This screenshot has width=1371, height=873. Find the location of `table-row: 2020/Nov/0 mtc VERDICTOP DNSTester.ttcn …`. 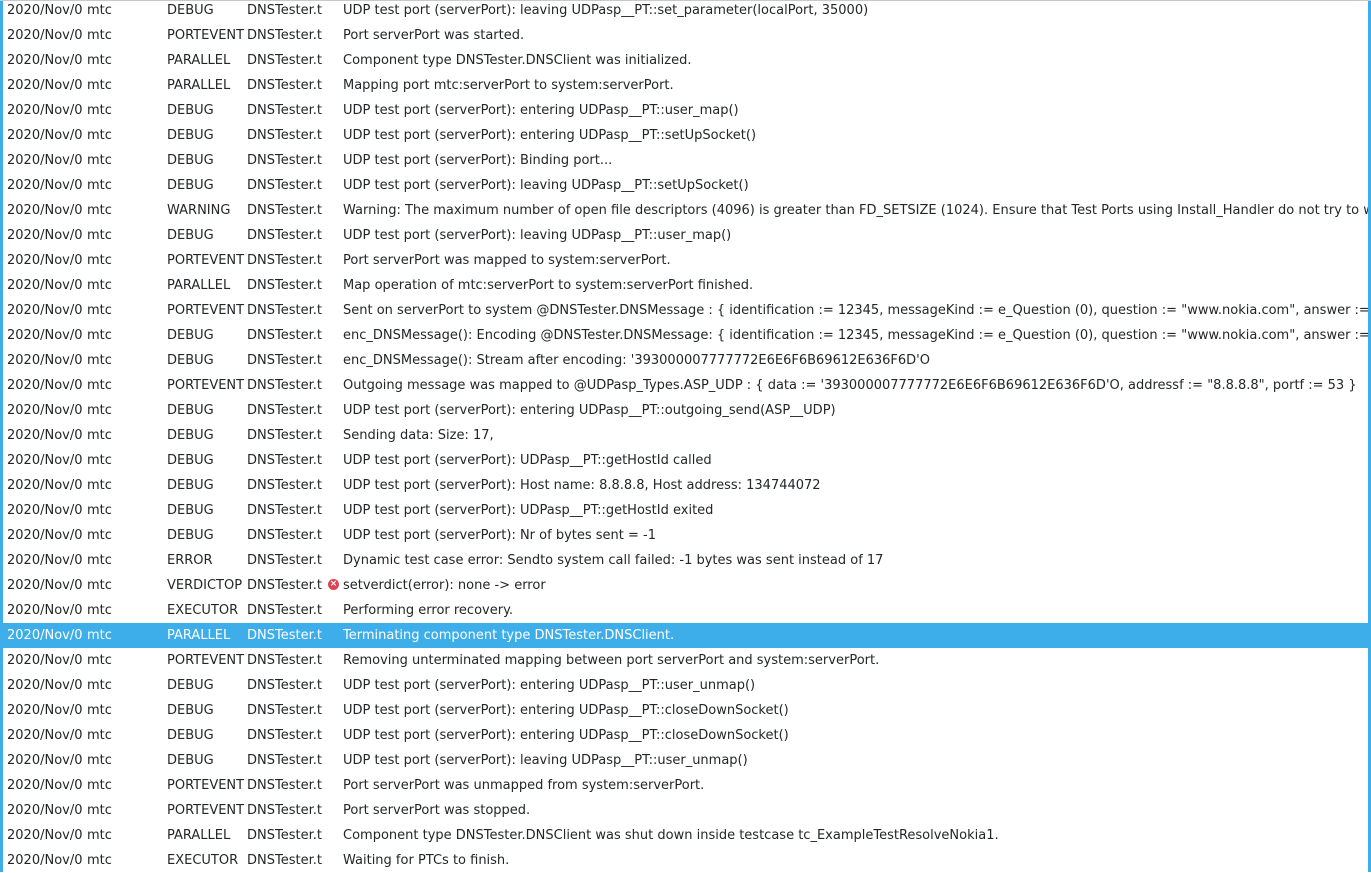

table-row: 2020/Nov/0 mtc VERDICTOP DNSTester.ttcn … is located at coordinates (685, 585).